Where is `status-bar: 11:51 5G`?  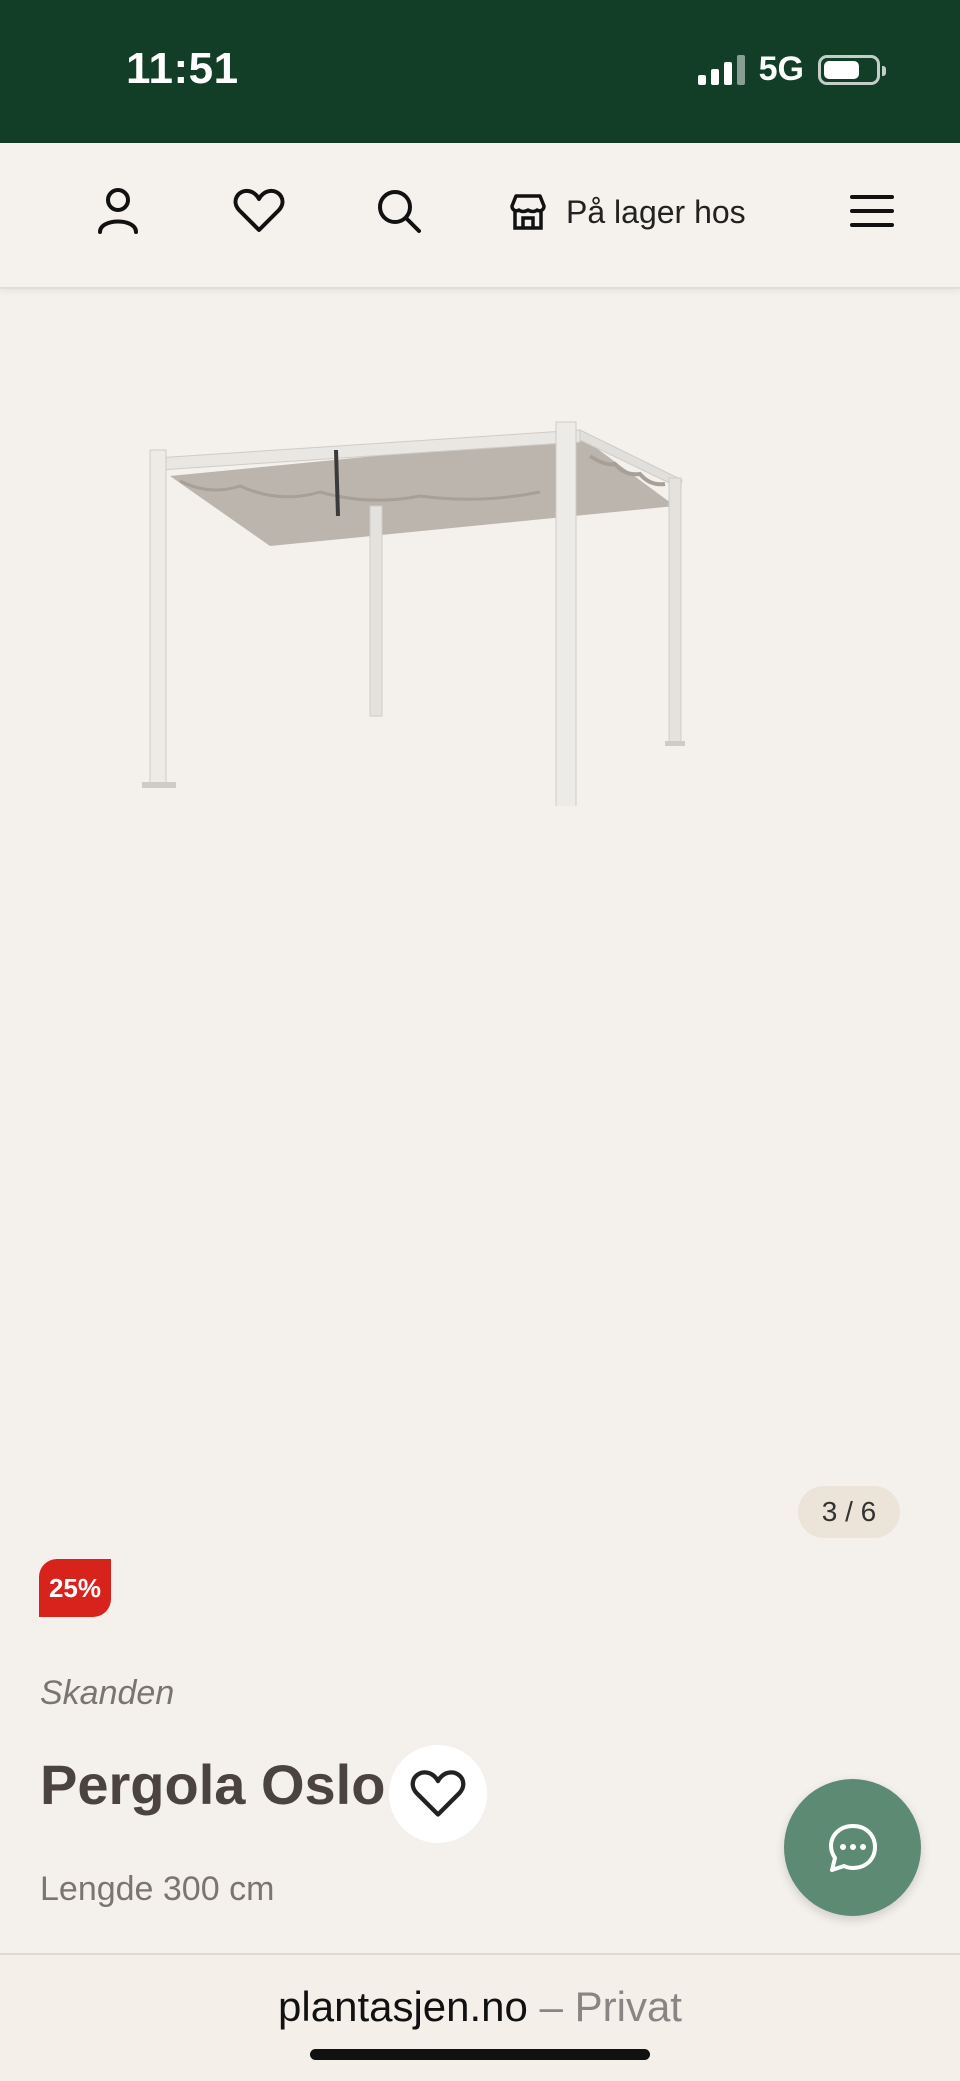 status-bar: 11:51 5G is located at coordinates (480, 71).